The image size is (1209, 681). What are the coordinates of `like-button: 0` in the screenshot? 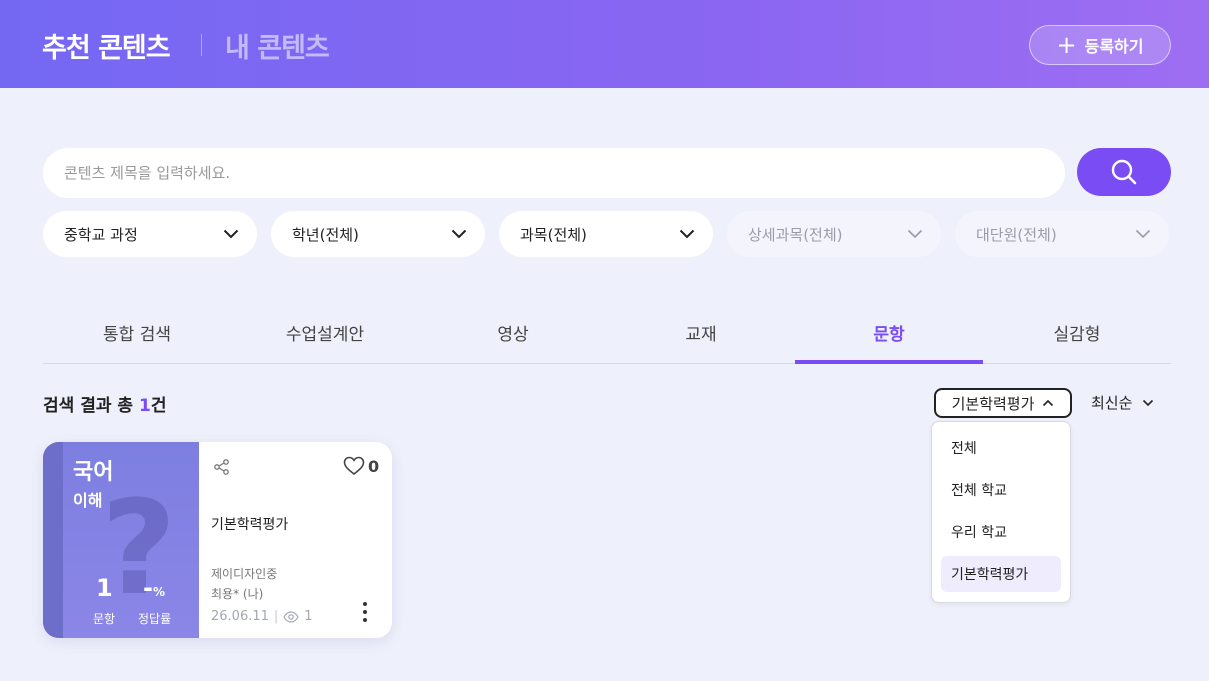 It's located at (361, 466).